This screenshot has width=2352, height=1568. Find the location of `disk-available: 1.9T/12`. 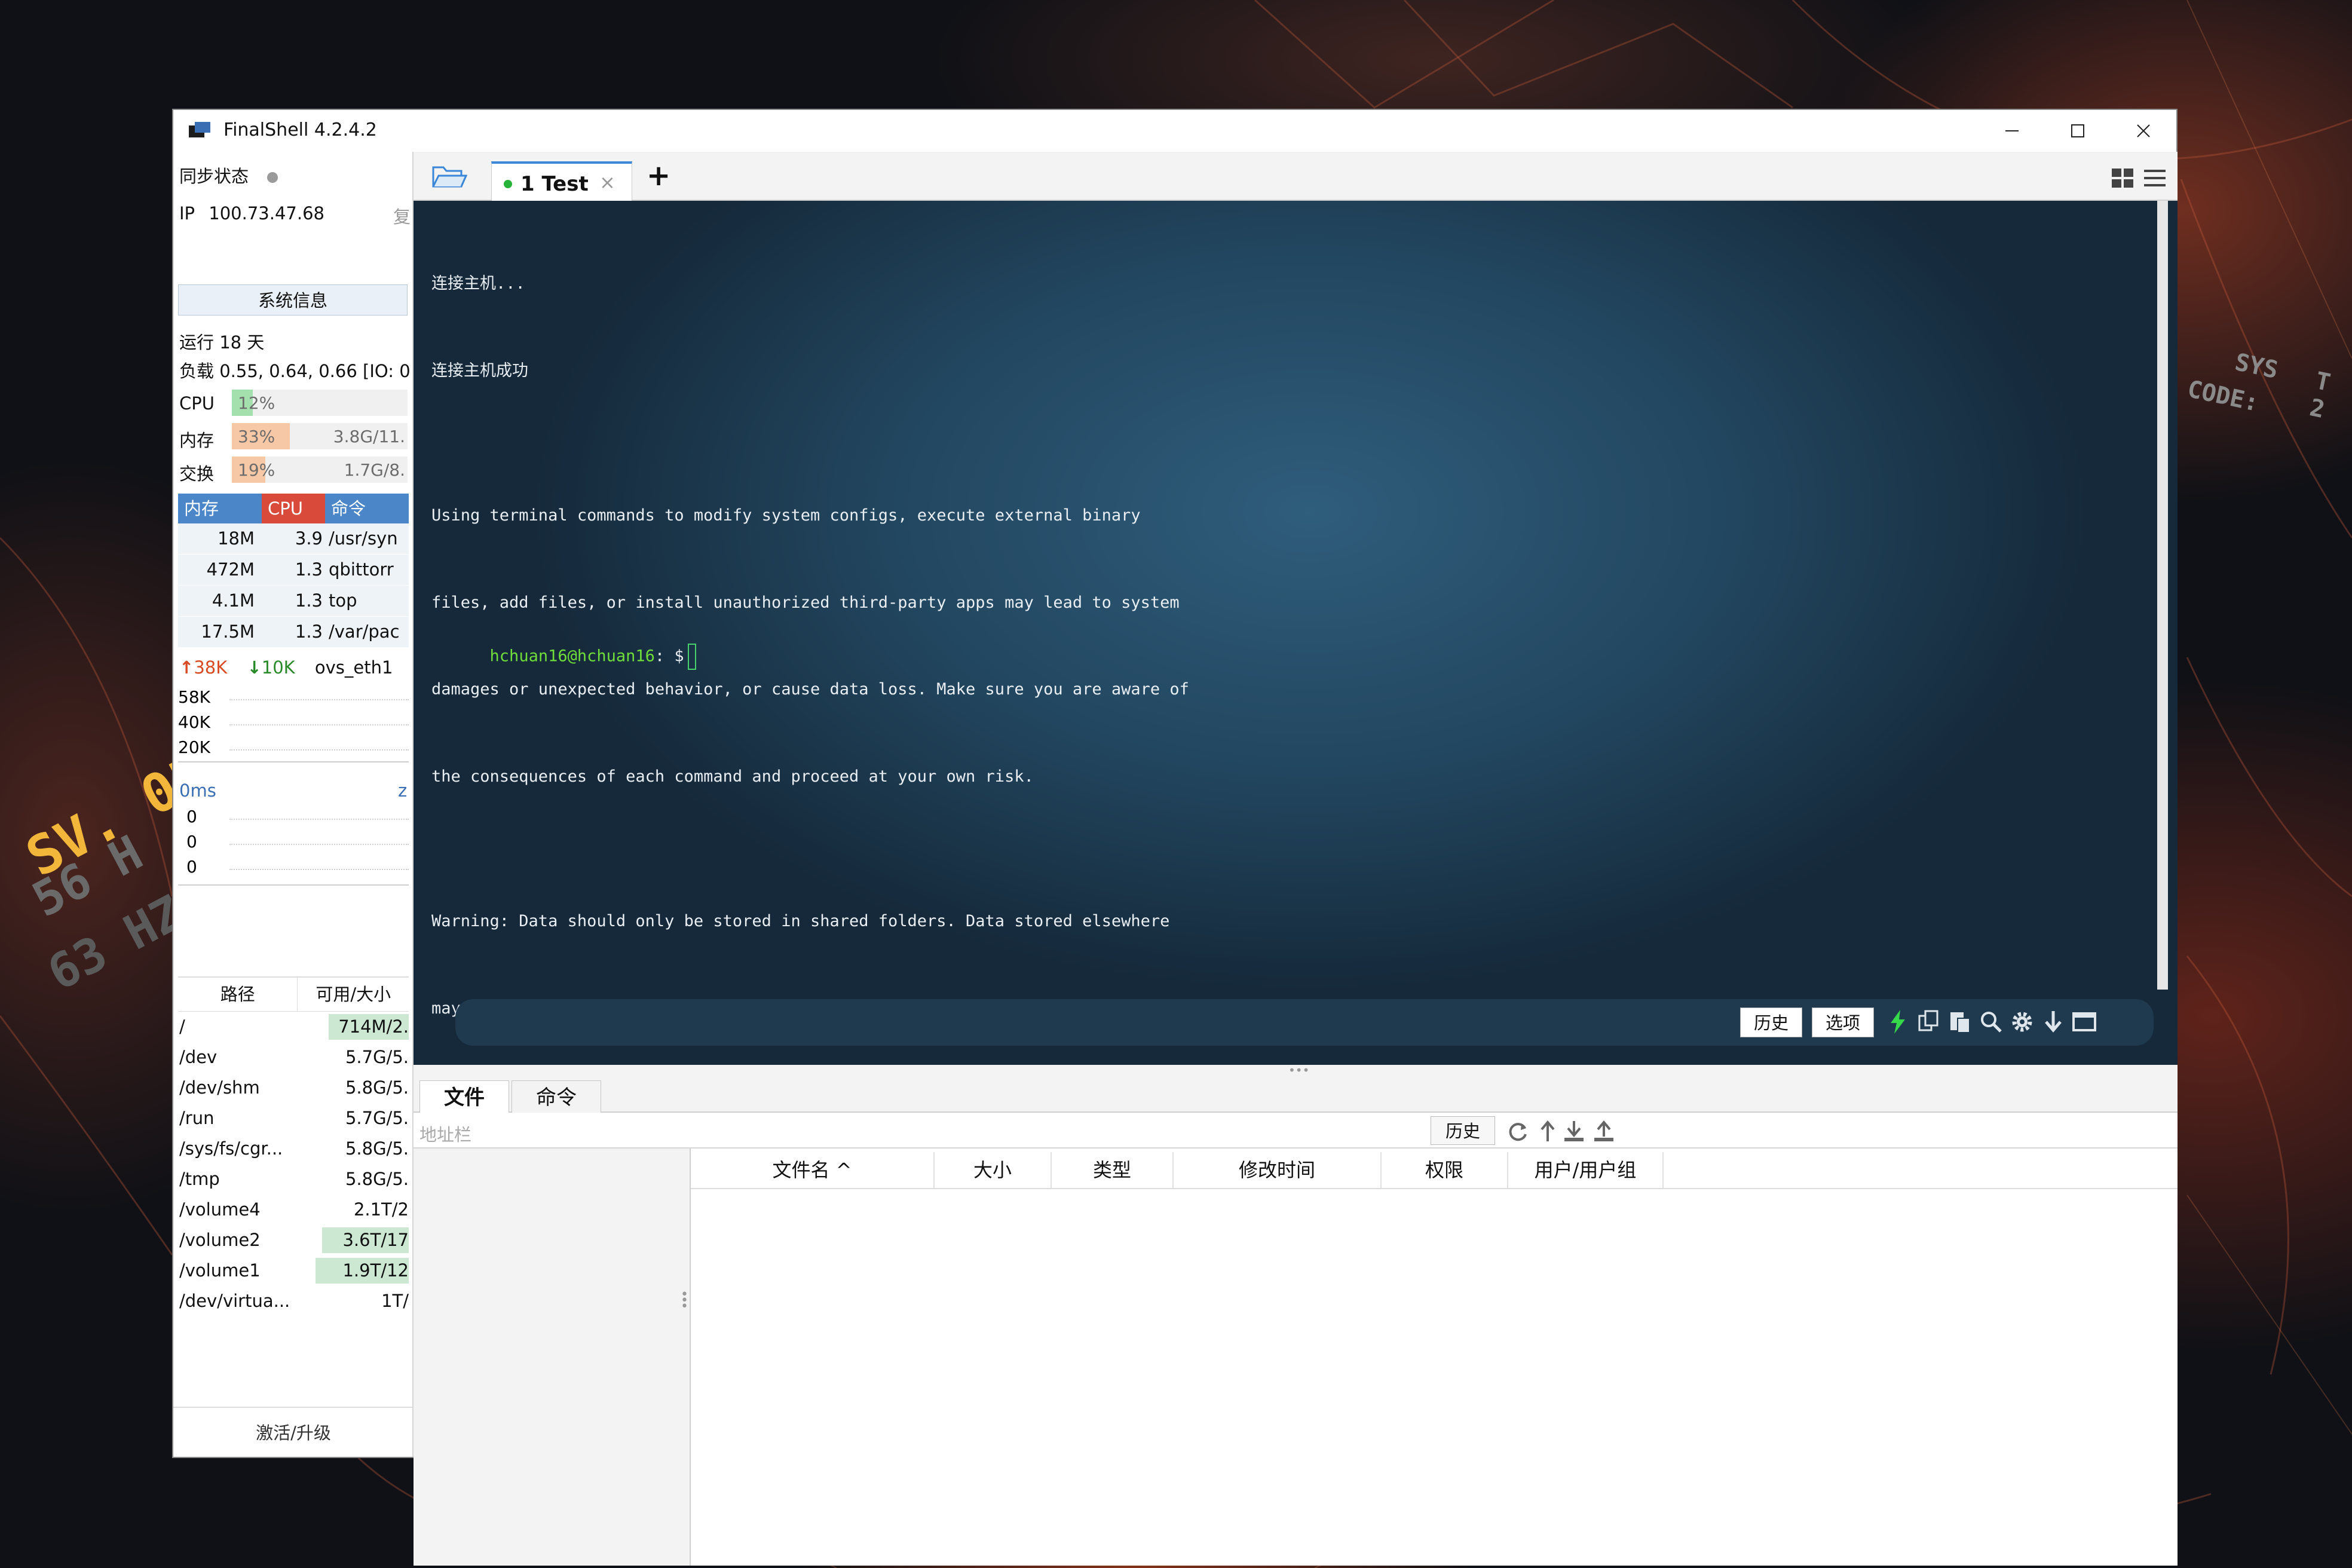

disk-available: 1.9T/12 is located at coordinates (375, 1270).